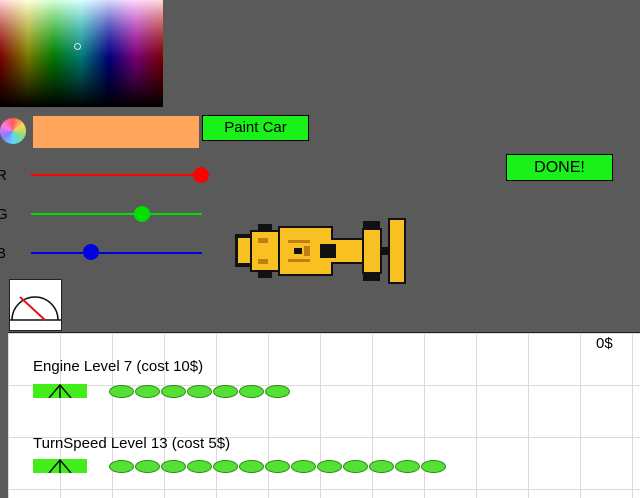 The height and width of the screenshot is (498, 640). What do you see at coordinates (13, 131) in the screenshot?
I see `color-wheel-icon` at bounding box center [13, 131].